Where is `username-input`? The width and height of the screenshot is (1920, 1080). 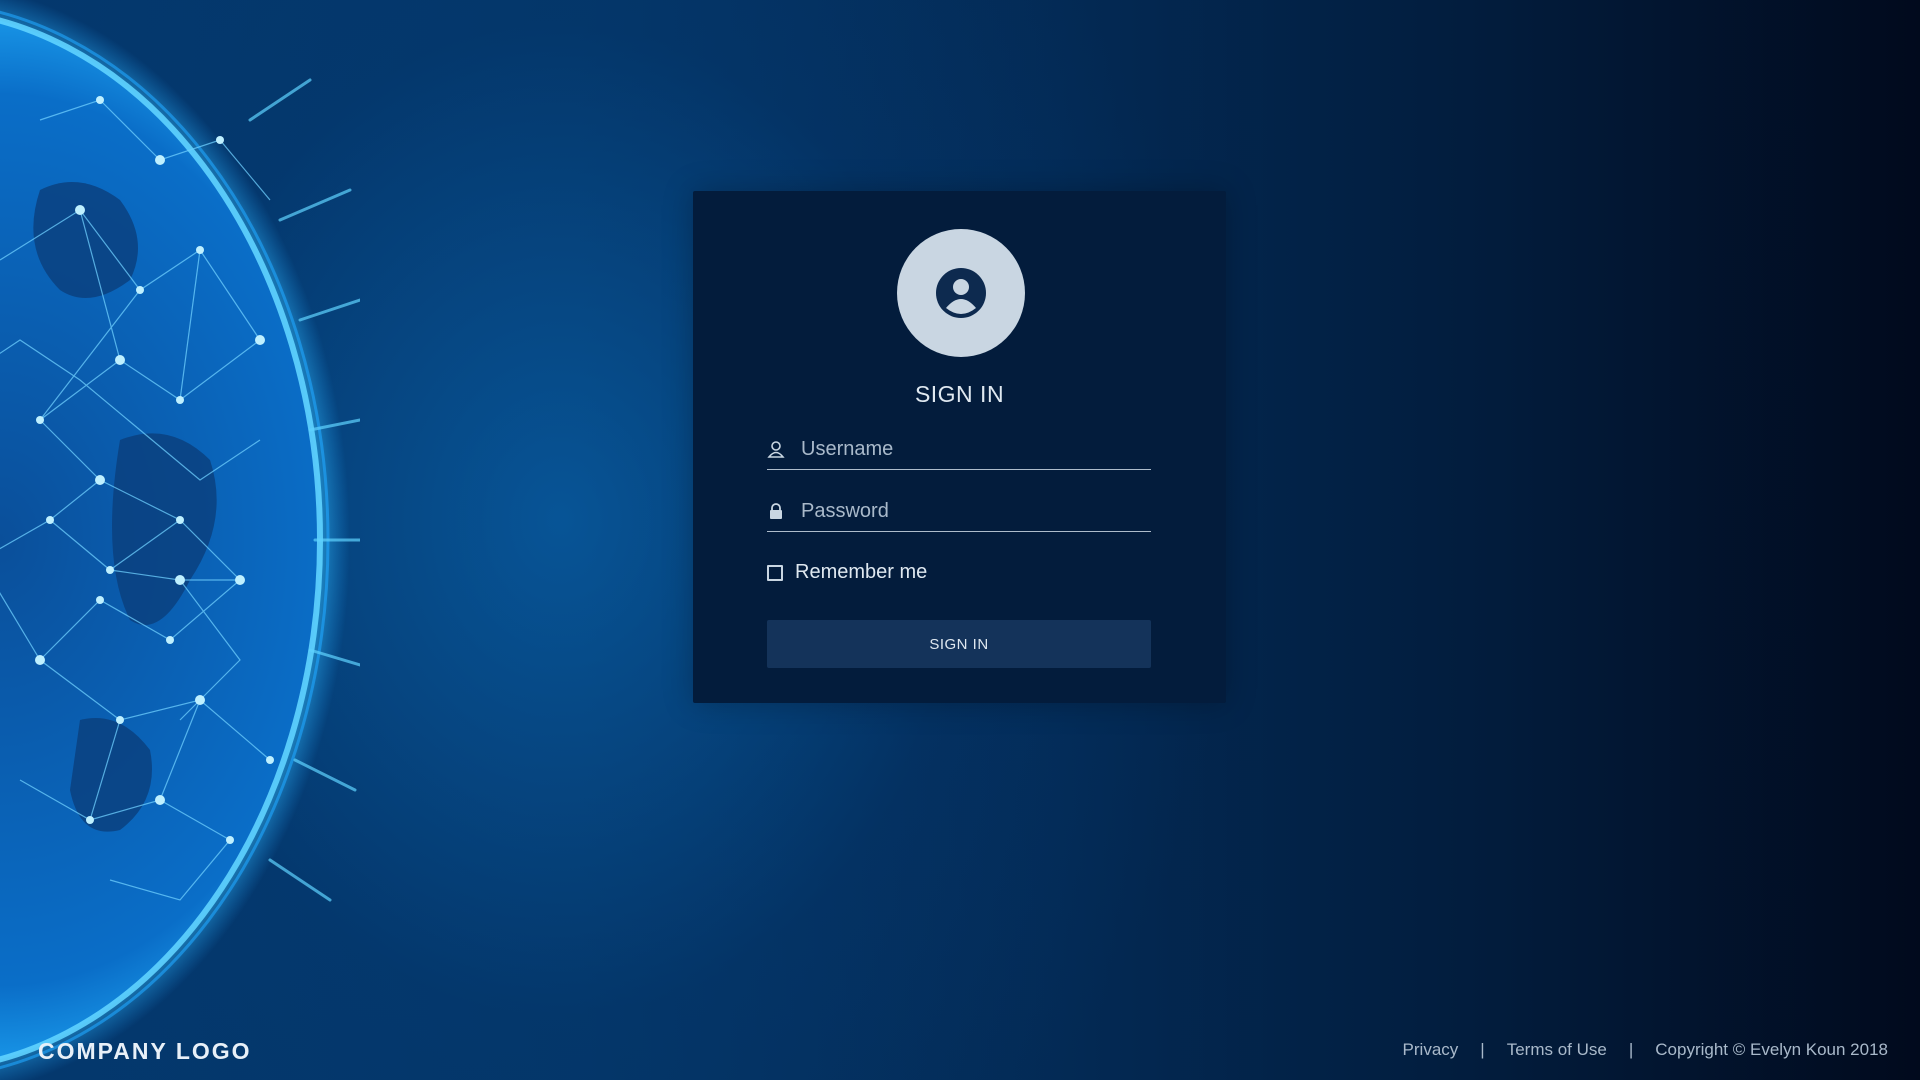 username-input is located at coordinates (976, 449).